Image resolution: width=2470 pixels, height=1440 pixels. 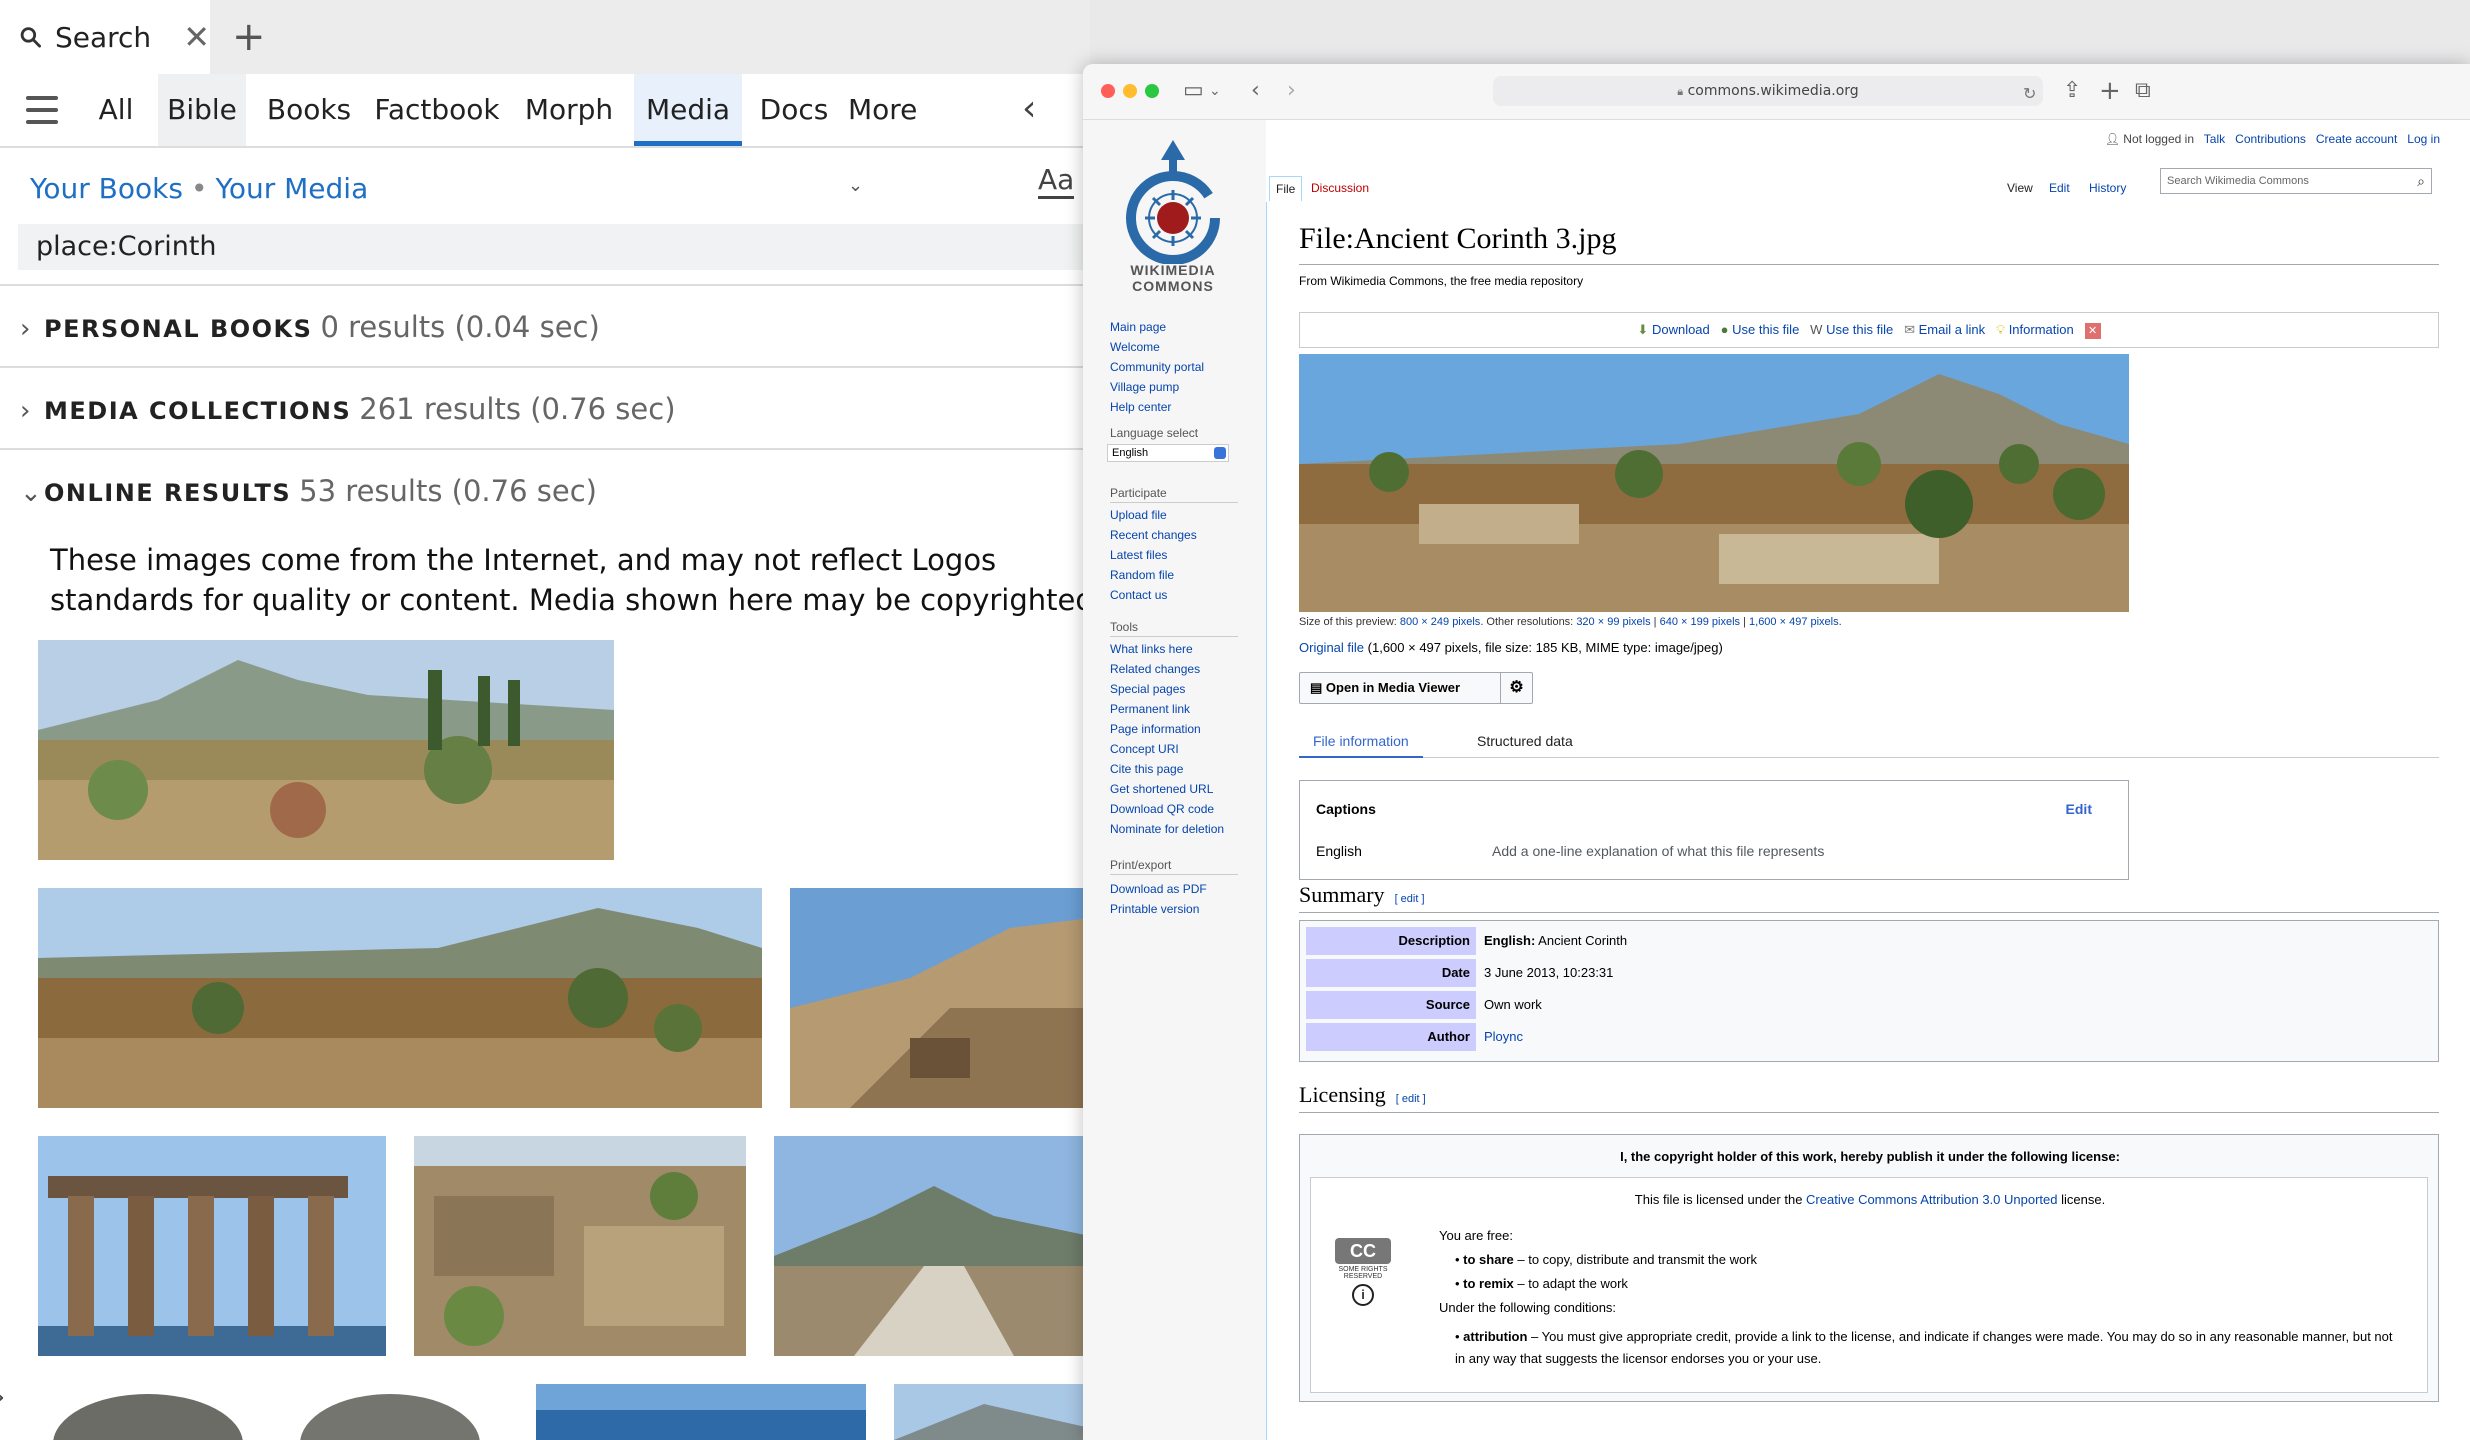 I want to click on create-account-link: Create account, so click(x=2356, y=139).